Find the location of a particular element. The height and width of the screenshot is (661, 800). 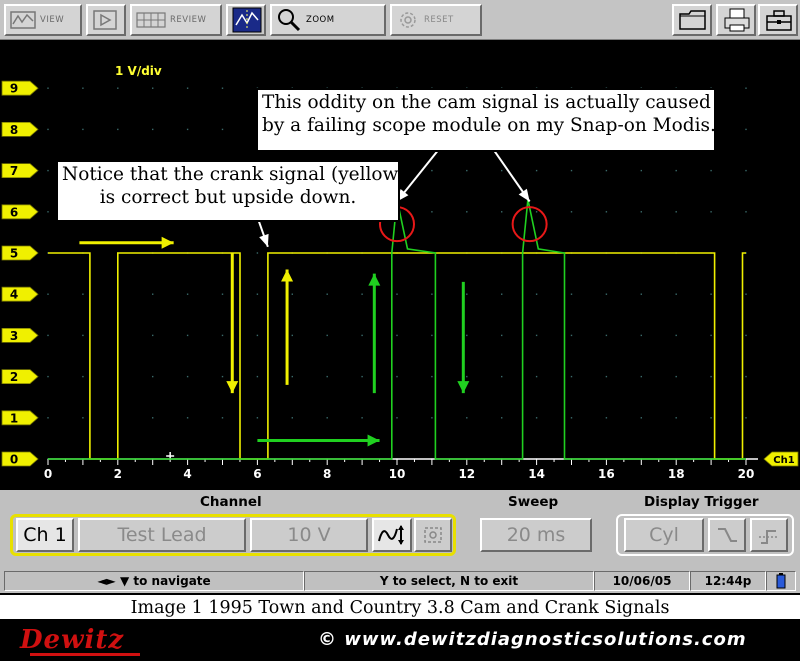

print-button is located at coordinates (736, 20).